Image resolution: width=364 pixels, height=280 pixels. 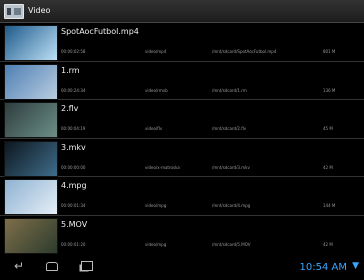 What do you see at coordinates (70, 70) in the screenshot?
I see `video-filename: 1.rm` at bounding box center [70, 70].